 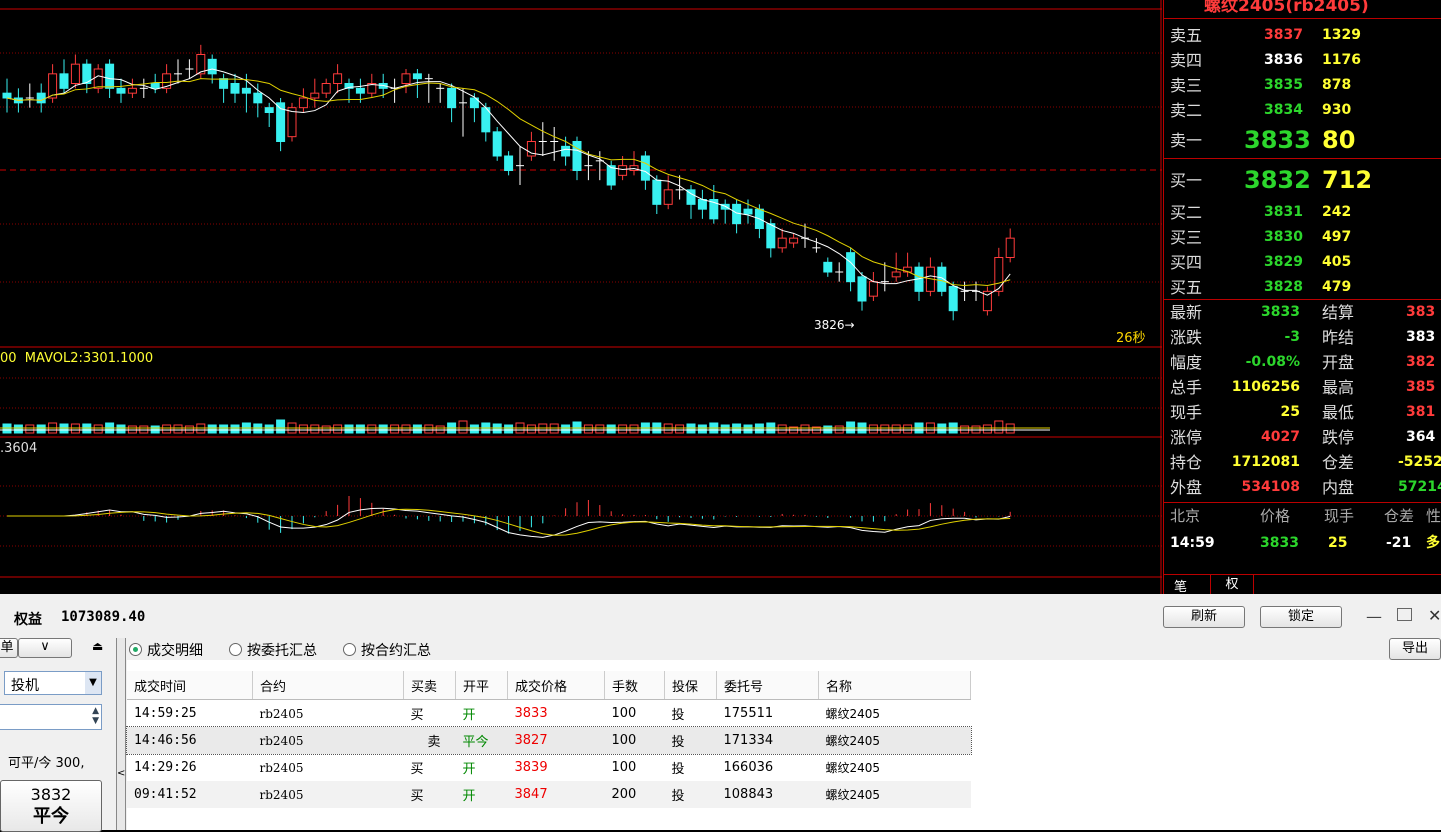 I want to click on col-hedge: 投保, so click(x=690, y=685).